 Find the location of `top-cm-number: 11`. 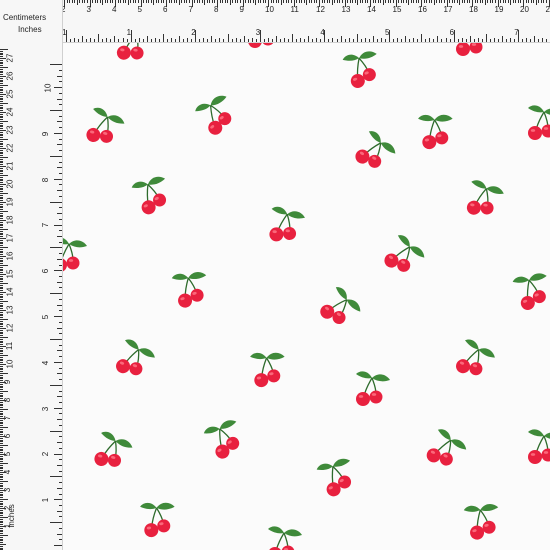

top-cm-number: 11 is located at coordinates (294, 9).